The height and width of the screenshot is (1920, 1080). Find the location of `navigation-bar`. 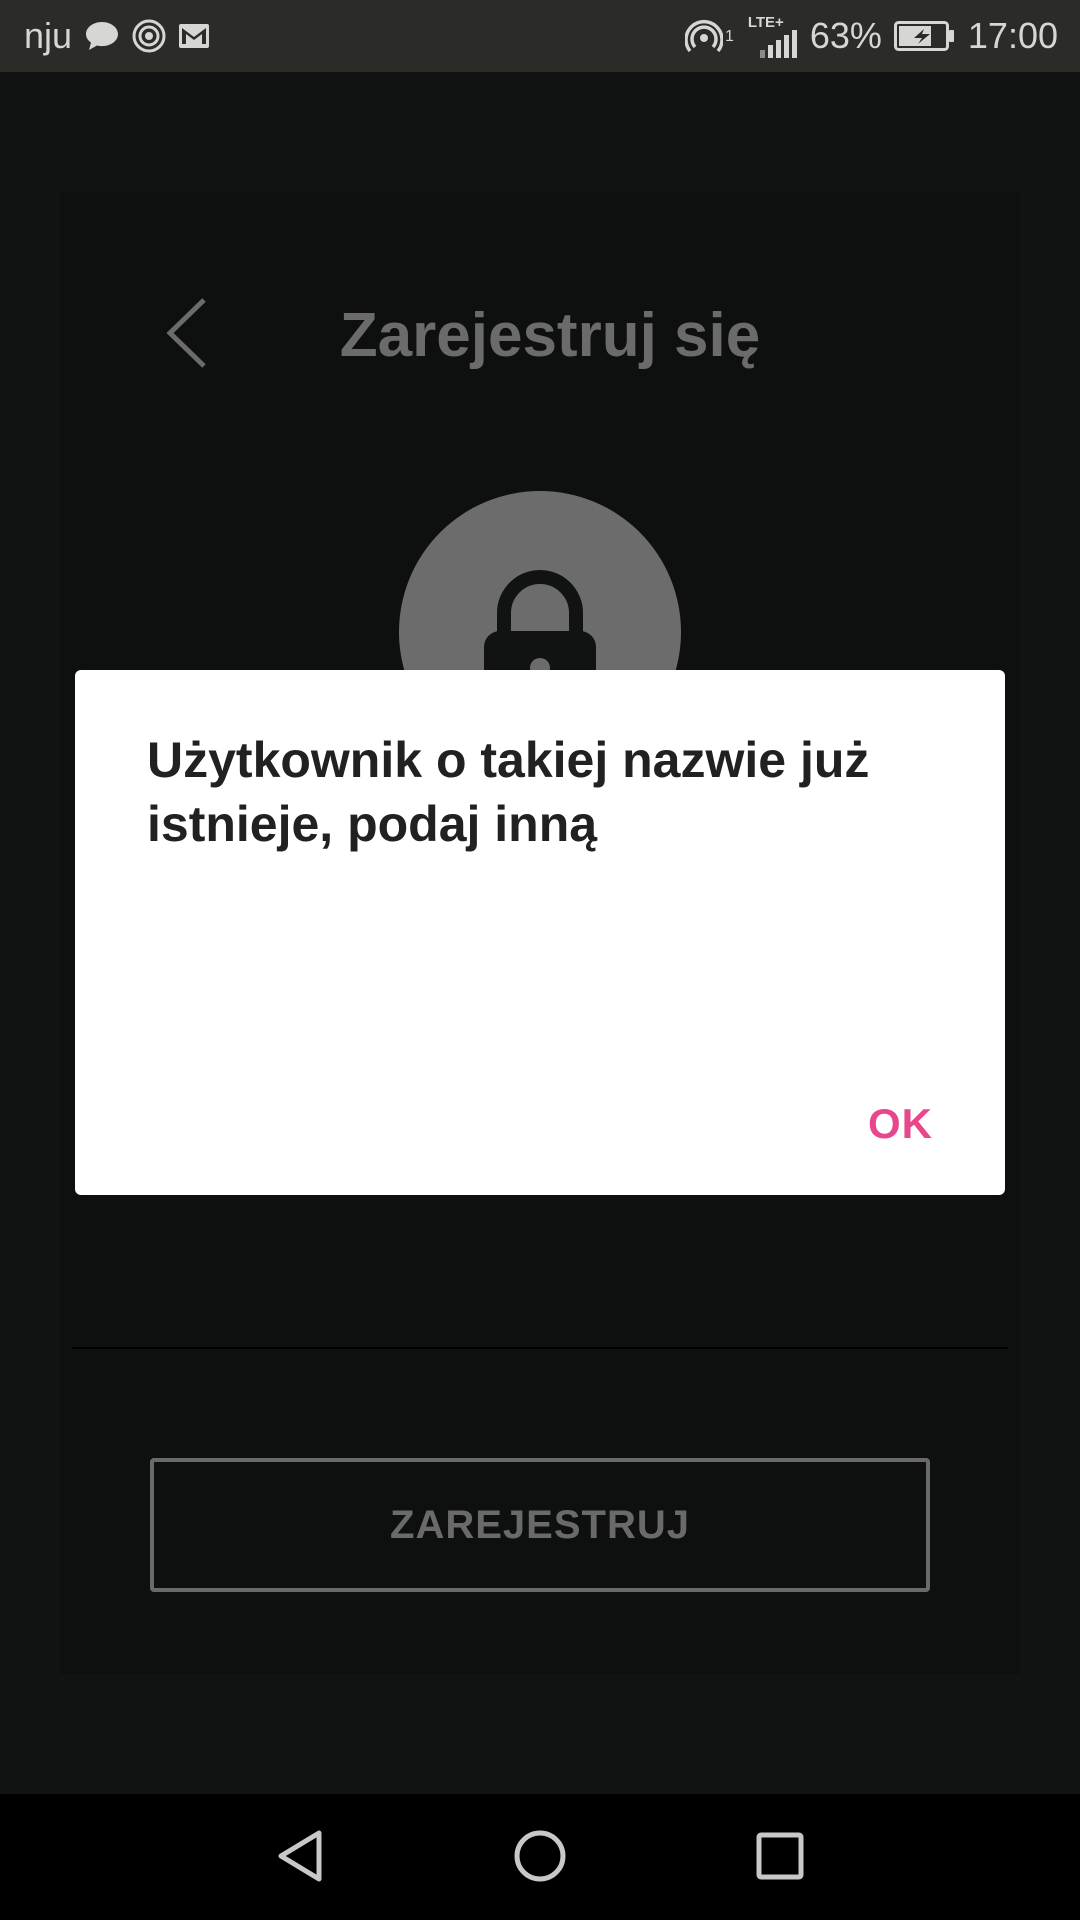

navigation-bar is located at coordinates (540, 1857).